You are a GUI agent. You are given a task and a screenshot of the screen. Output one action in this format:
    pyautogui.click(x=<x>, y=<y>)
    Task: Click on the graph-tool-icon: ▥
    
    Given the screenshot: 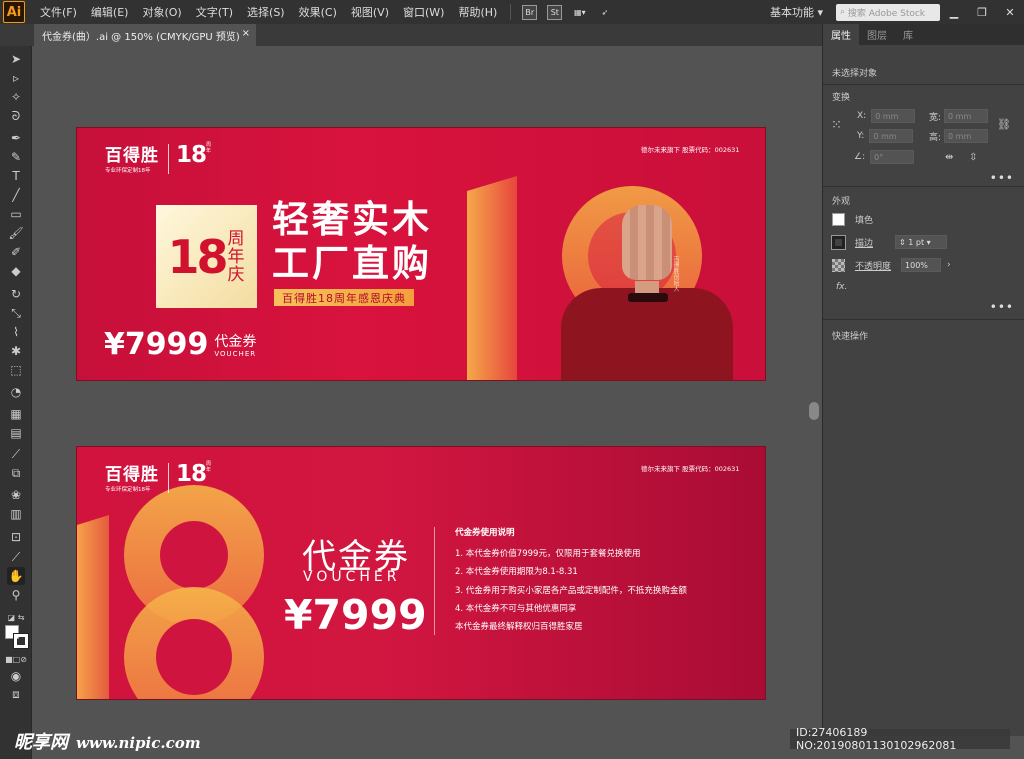 What is the action you would take?
    pyautogui.click(x=16, y=514)
    